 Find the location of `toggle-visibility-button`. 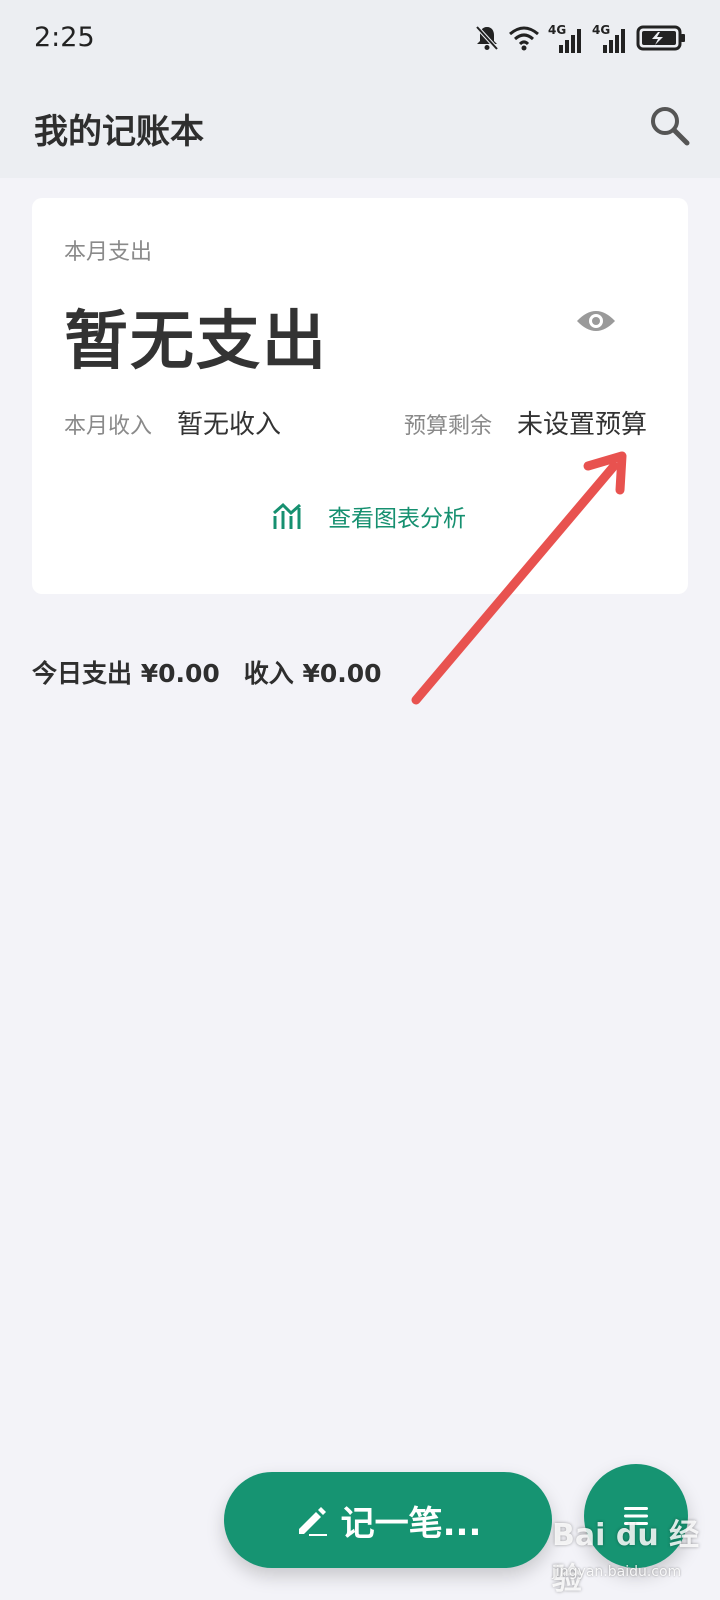

toggle-visibility-button is located at coordinates (596, 321).